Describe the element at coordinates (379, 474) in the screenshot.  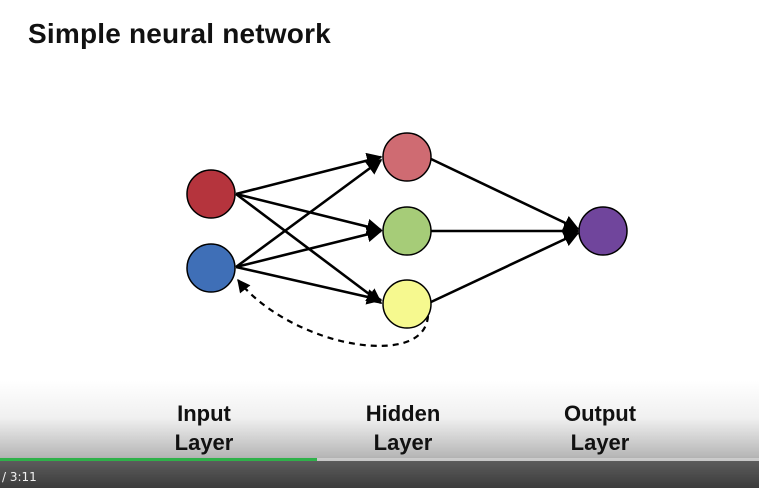
I see `video-controls-bar: / 3:11` at that location.